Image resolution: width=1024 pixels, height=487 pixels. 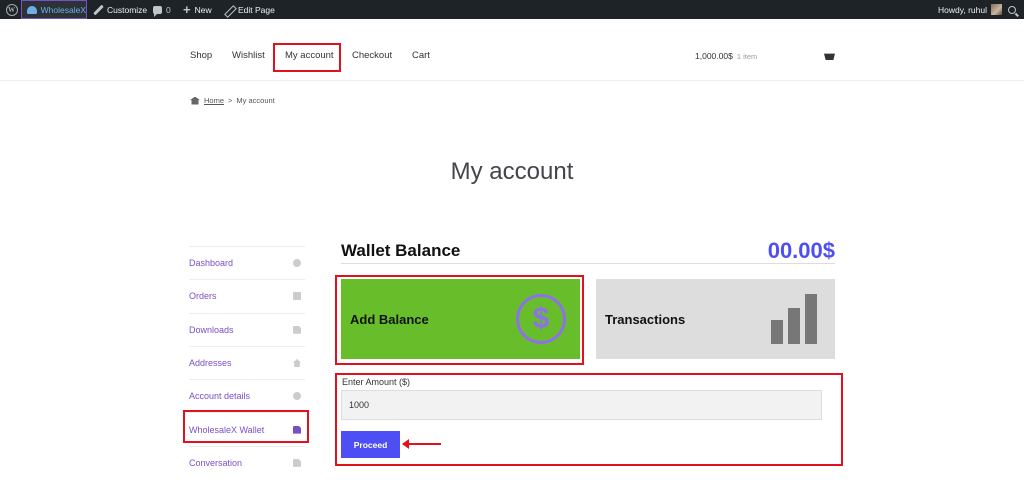 What do you see at coordinates (247, 329) in the screenshot?
I see `sidebar-item-downloads: Downloads` at bounding box center [247, 329].